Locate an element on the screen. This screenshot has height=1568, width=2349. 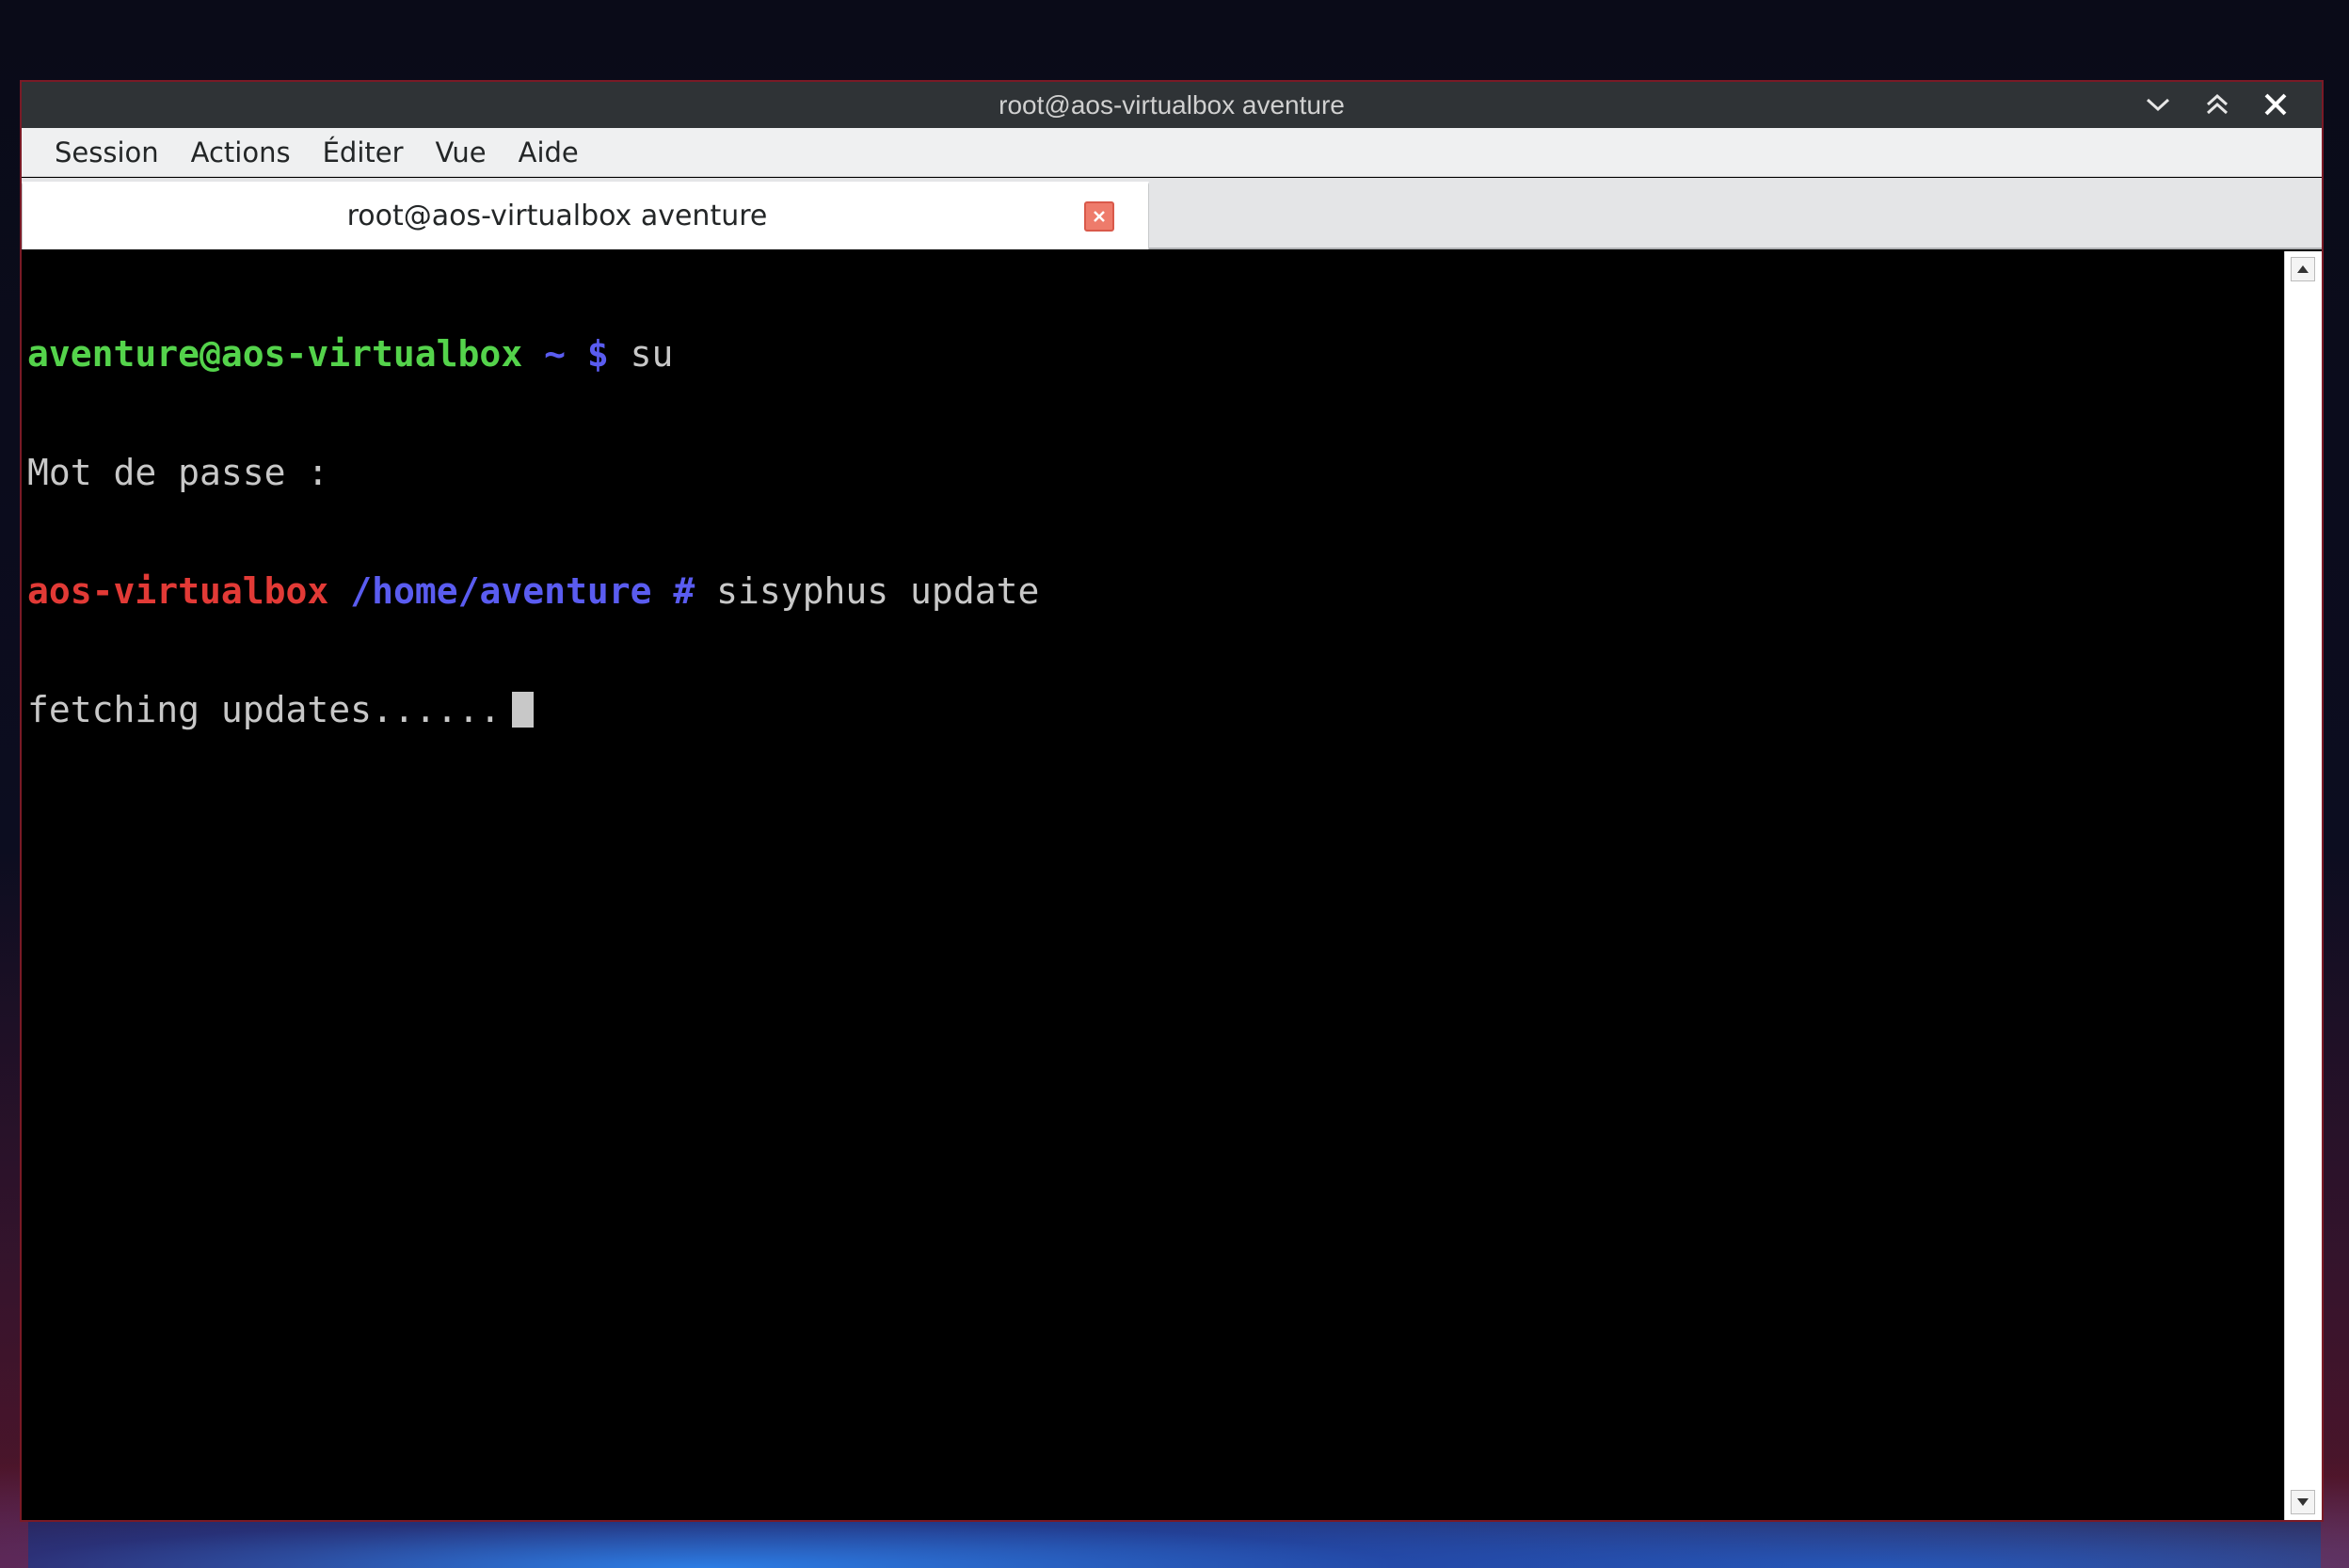
chevron-down-icon is located at coordinates (2158, 105).